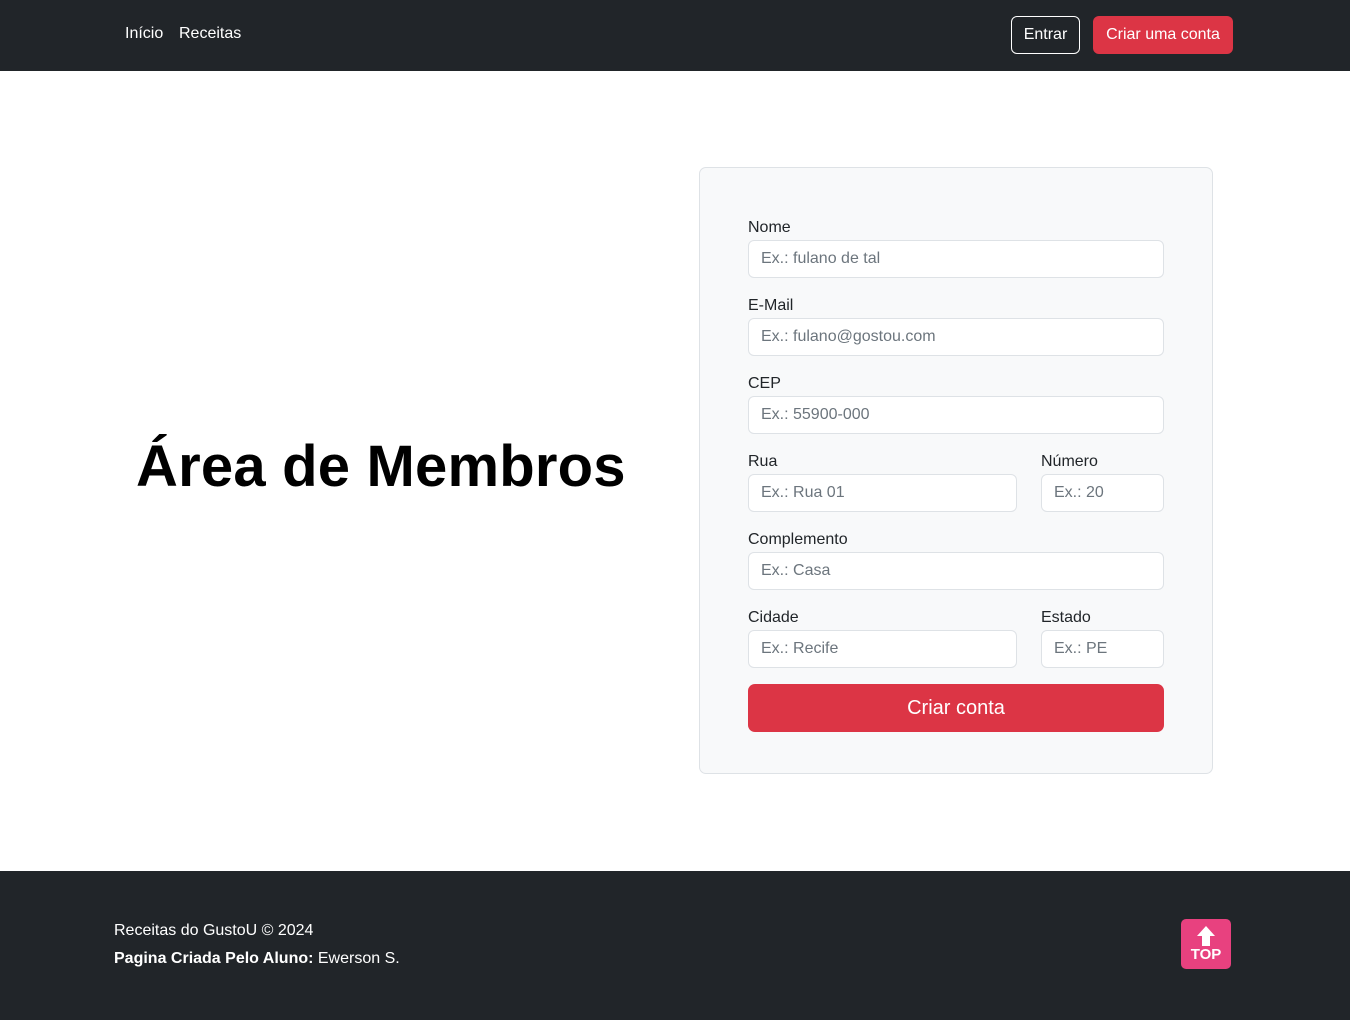 This screenshot has width=1350, height=1020. What do you see at coordinates (769, 227) in the screenshot?
I see `nome-label: Nome` at bounding box center [769, 227].